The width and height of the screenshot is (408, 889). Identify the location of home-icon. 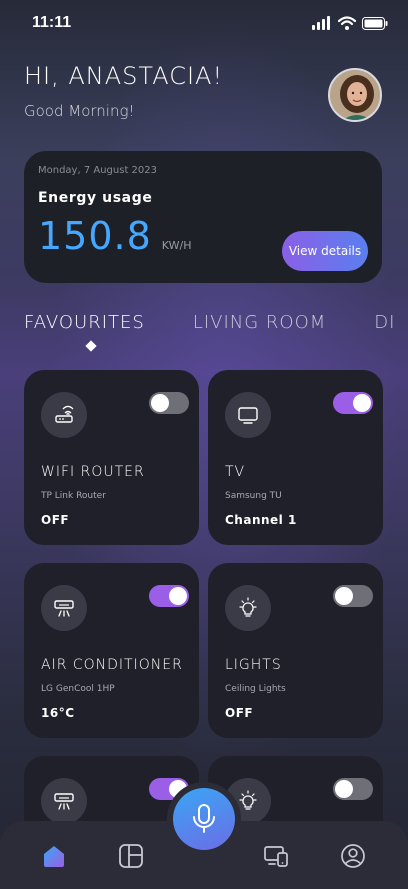
(54, 856).